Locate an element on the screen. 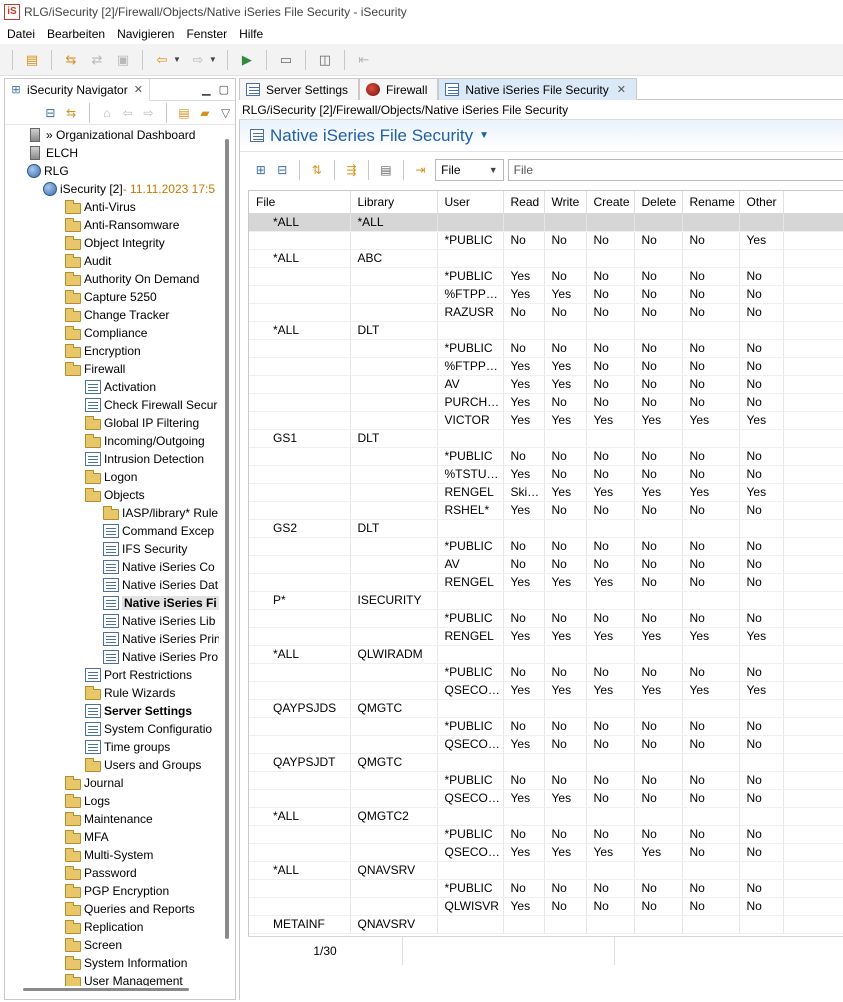 Image resolution: width=843 pixels, height=1002 pixels. table-row: QSECOFR Yes No No No No No is located at coordinates (546, 744).